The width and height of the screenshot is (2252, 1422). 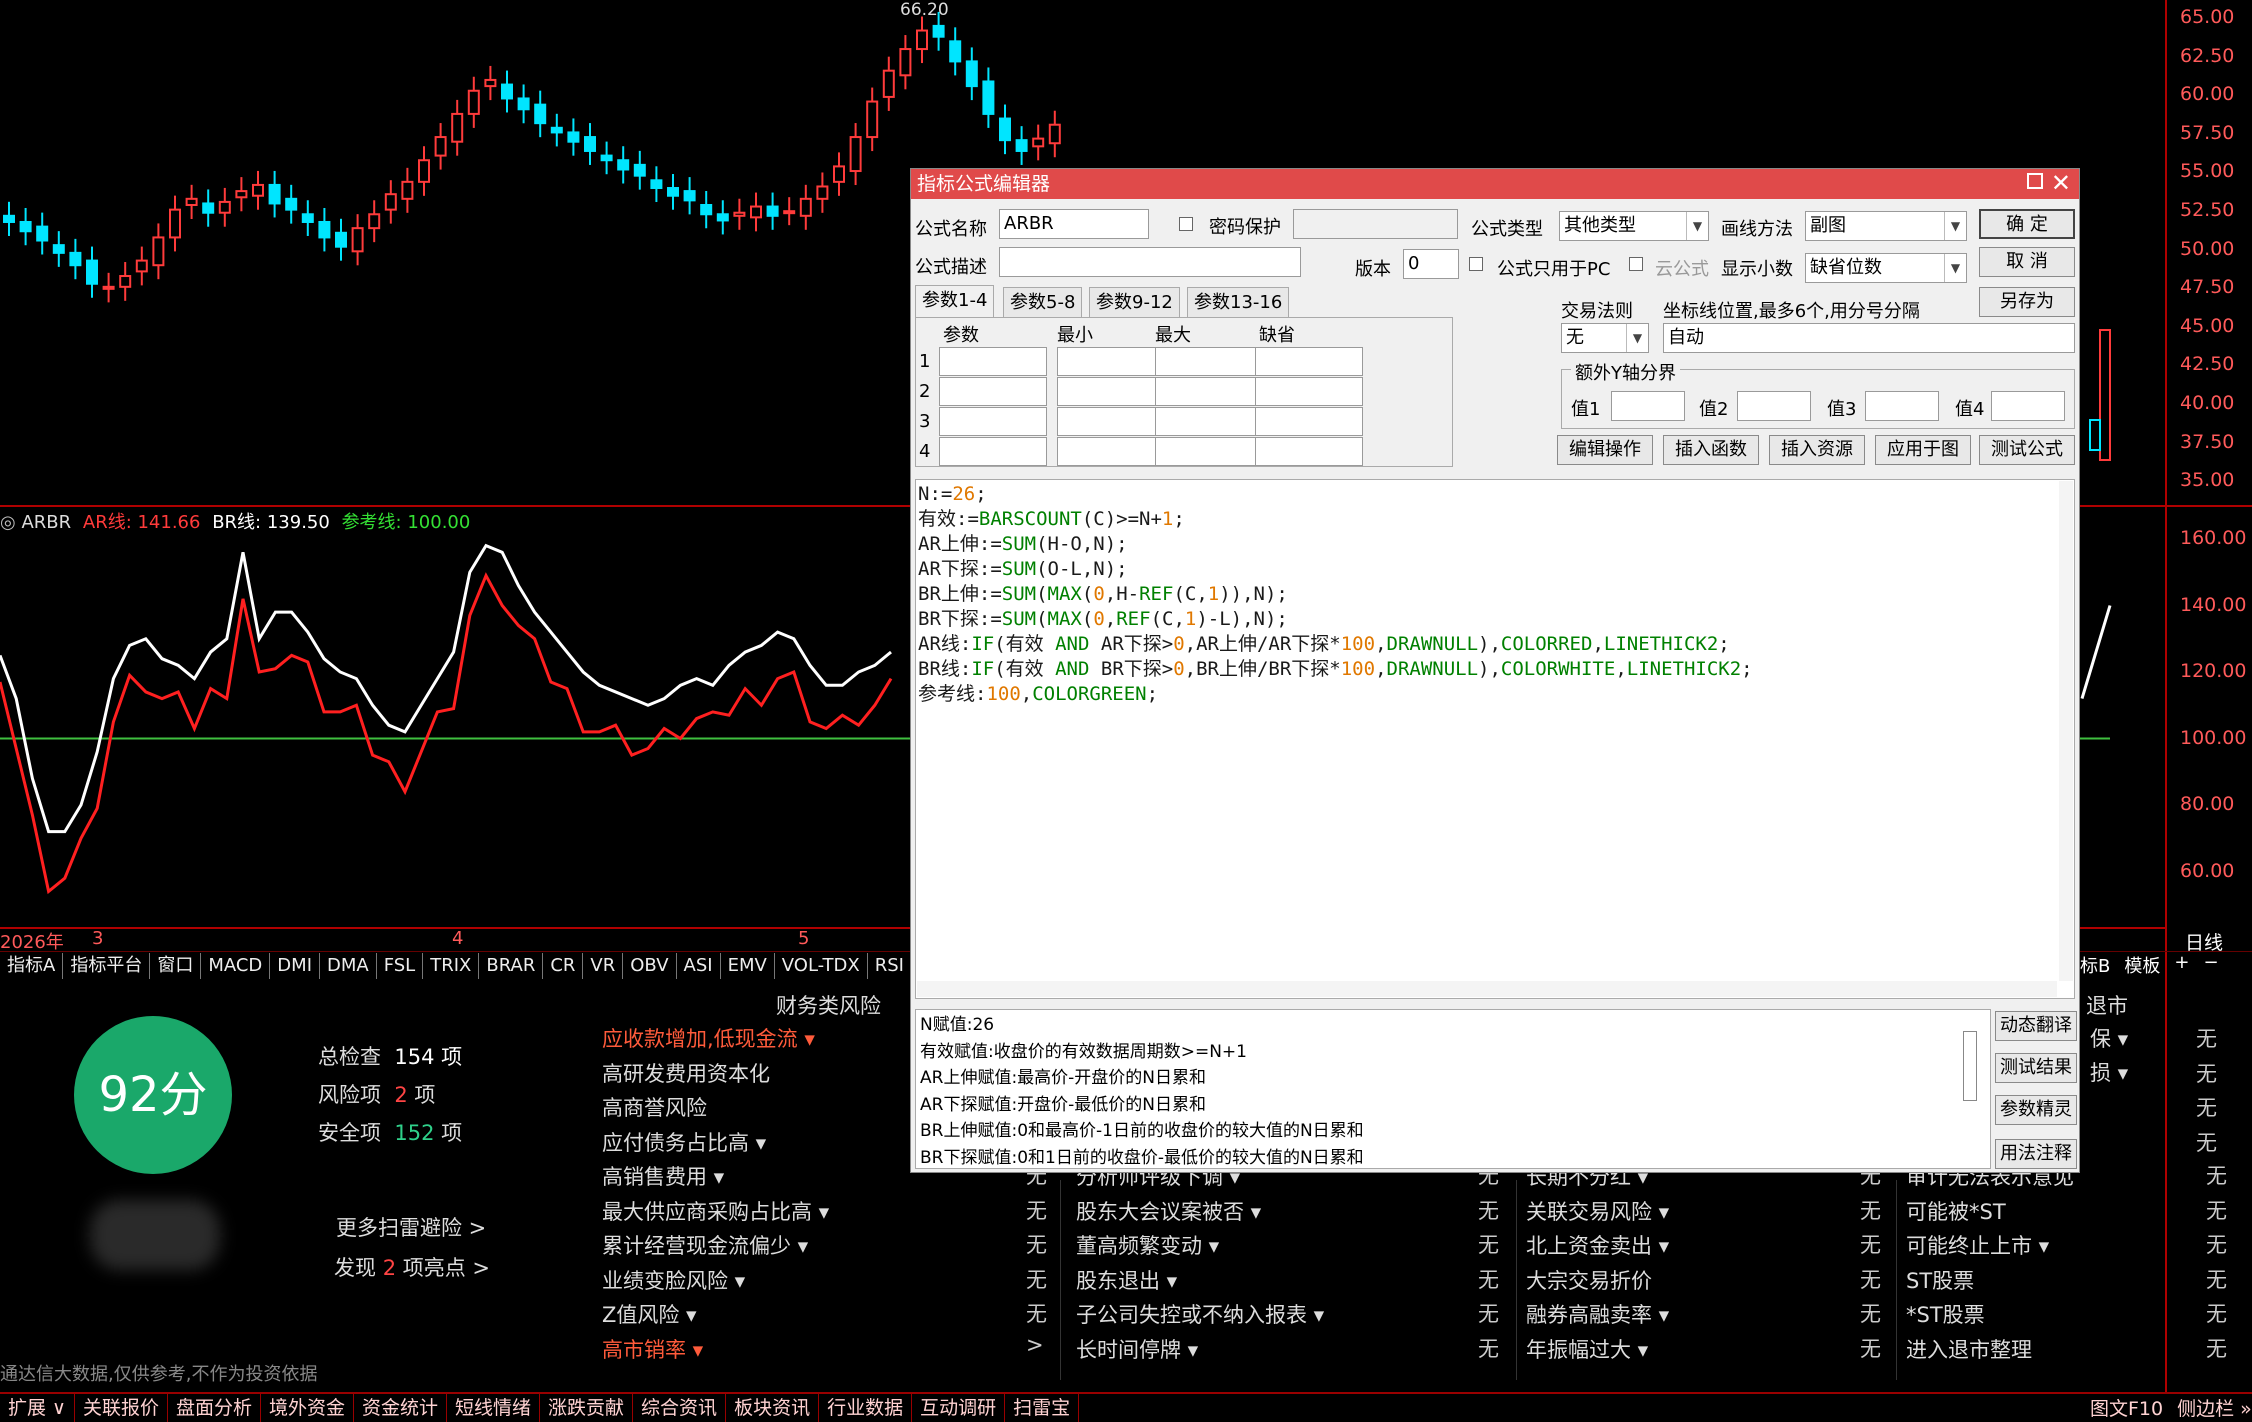 What do you see at coordinates (2066, 731) in the screenshot?
I see `code-scrollbar` at bounding box center [2066, 731].